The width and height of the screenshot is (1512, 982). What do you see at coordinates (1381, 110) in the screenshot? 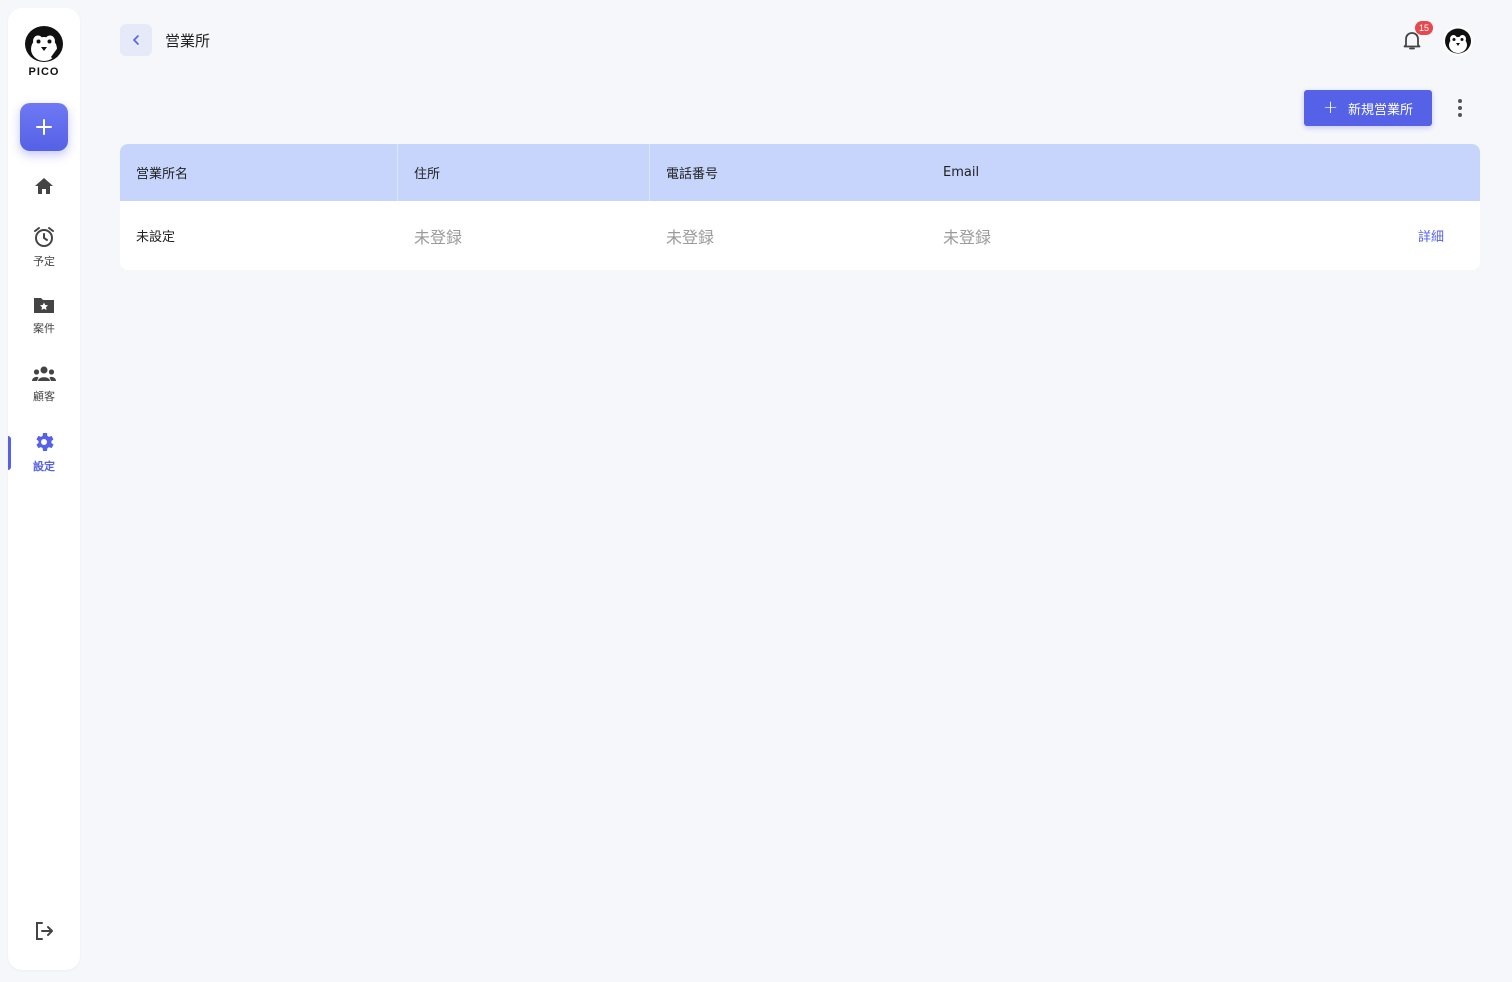
I see `new-office-label: 新規営業所` at bounding box center [1381, 110].